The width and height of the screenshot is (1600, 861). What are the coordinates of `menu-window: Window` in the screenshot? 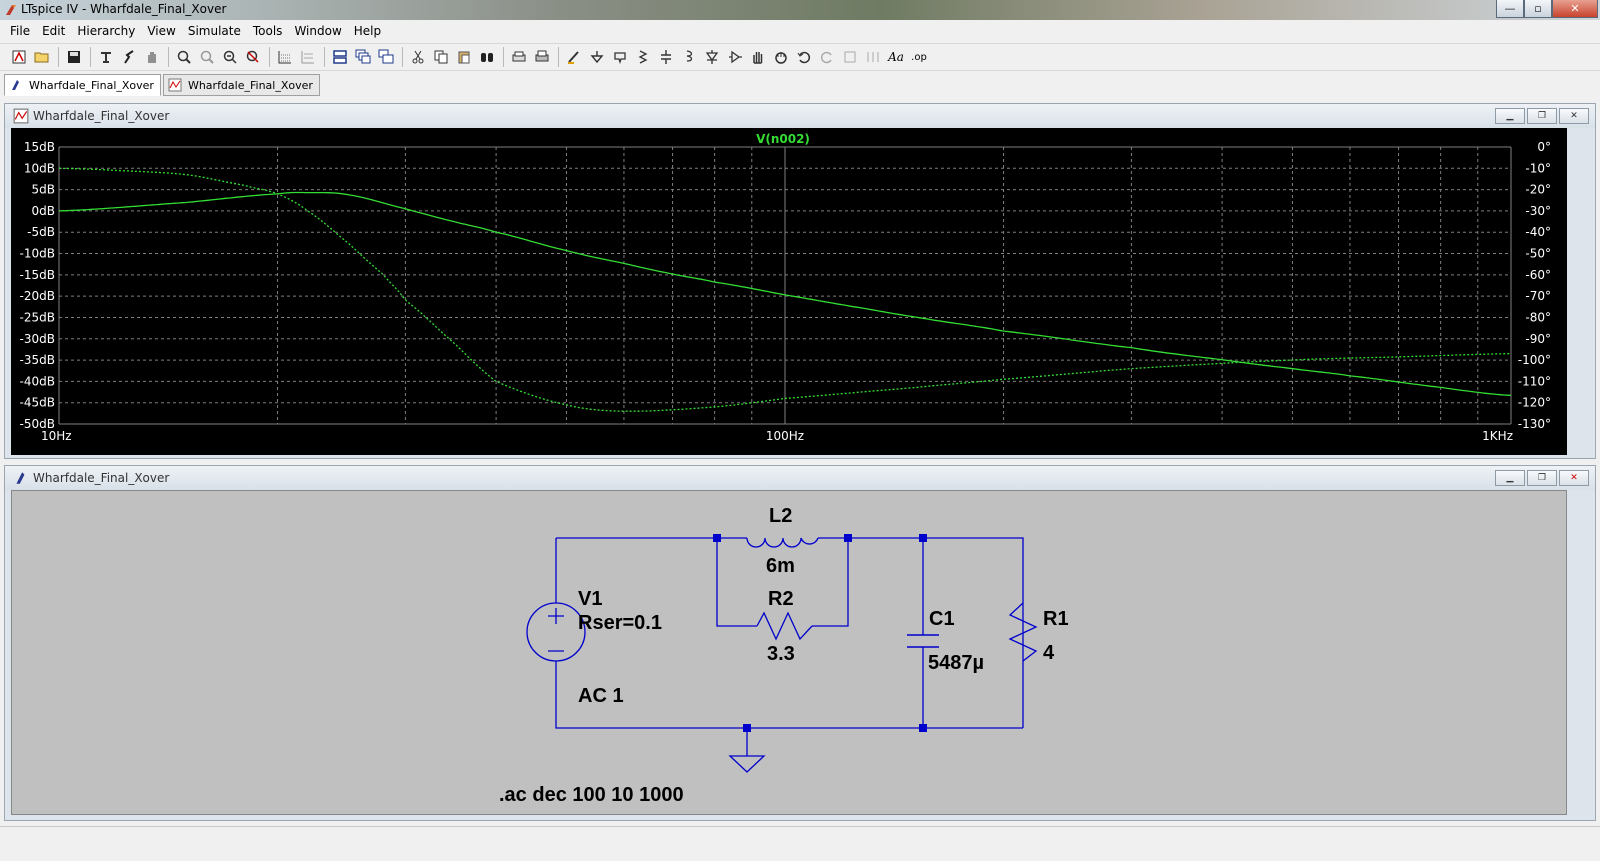 It's located at (317, 31).